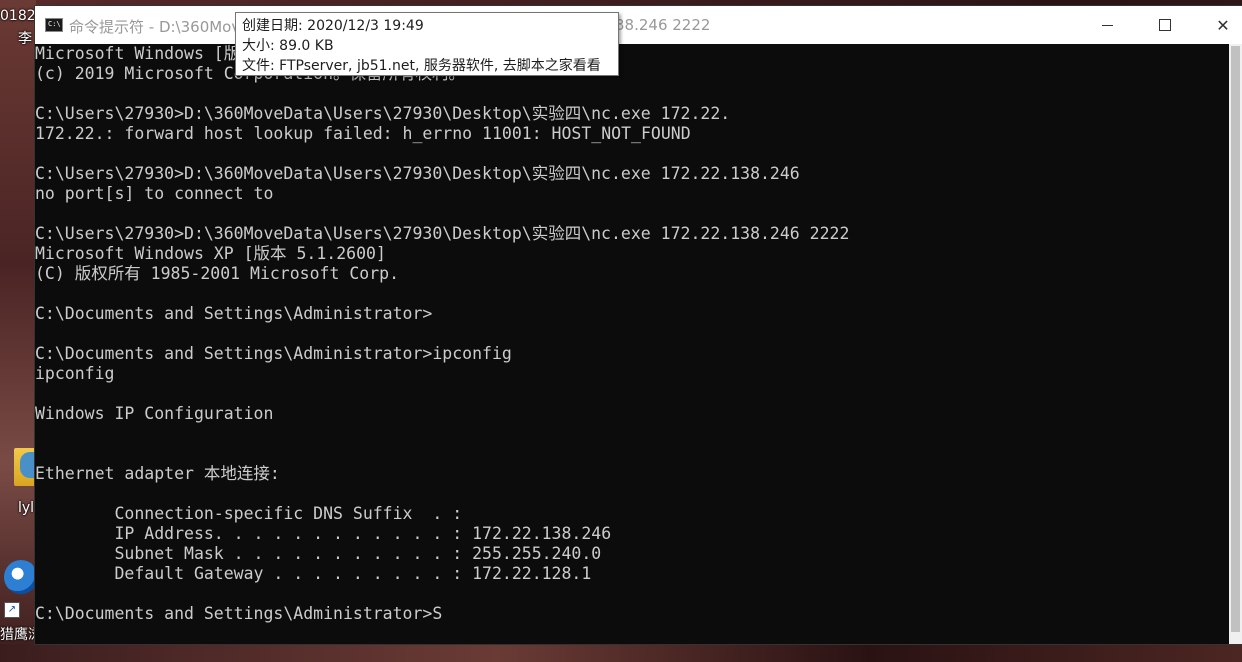 This screenshot has width=1242, height=662. I want to click on minimize-icon, so click(1107, 25).